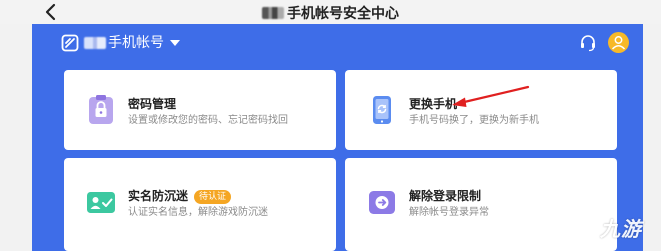  I want to click on card-change-phone: 更换手机 手机号码换了，更换为新手机, so click(481, 110).